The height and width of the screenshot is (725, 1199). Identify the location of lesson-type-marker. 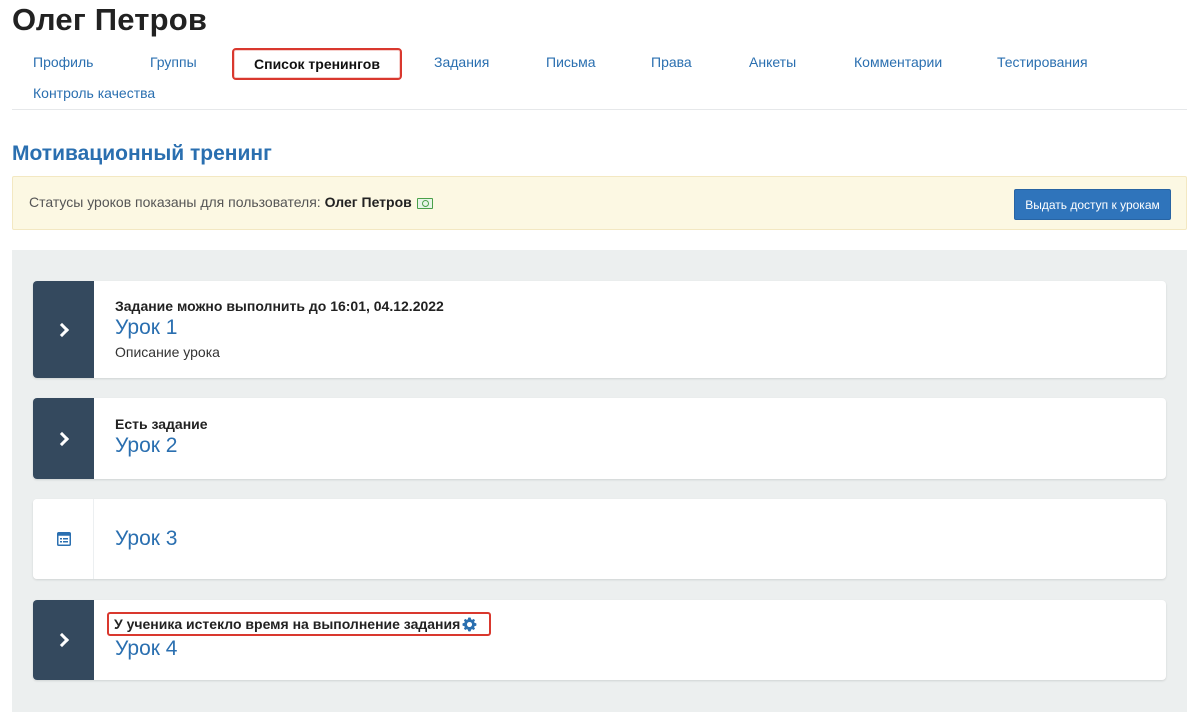
(63, 539).